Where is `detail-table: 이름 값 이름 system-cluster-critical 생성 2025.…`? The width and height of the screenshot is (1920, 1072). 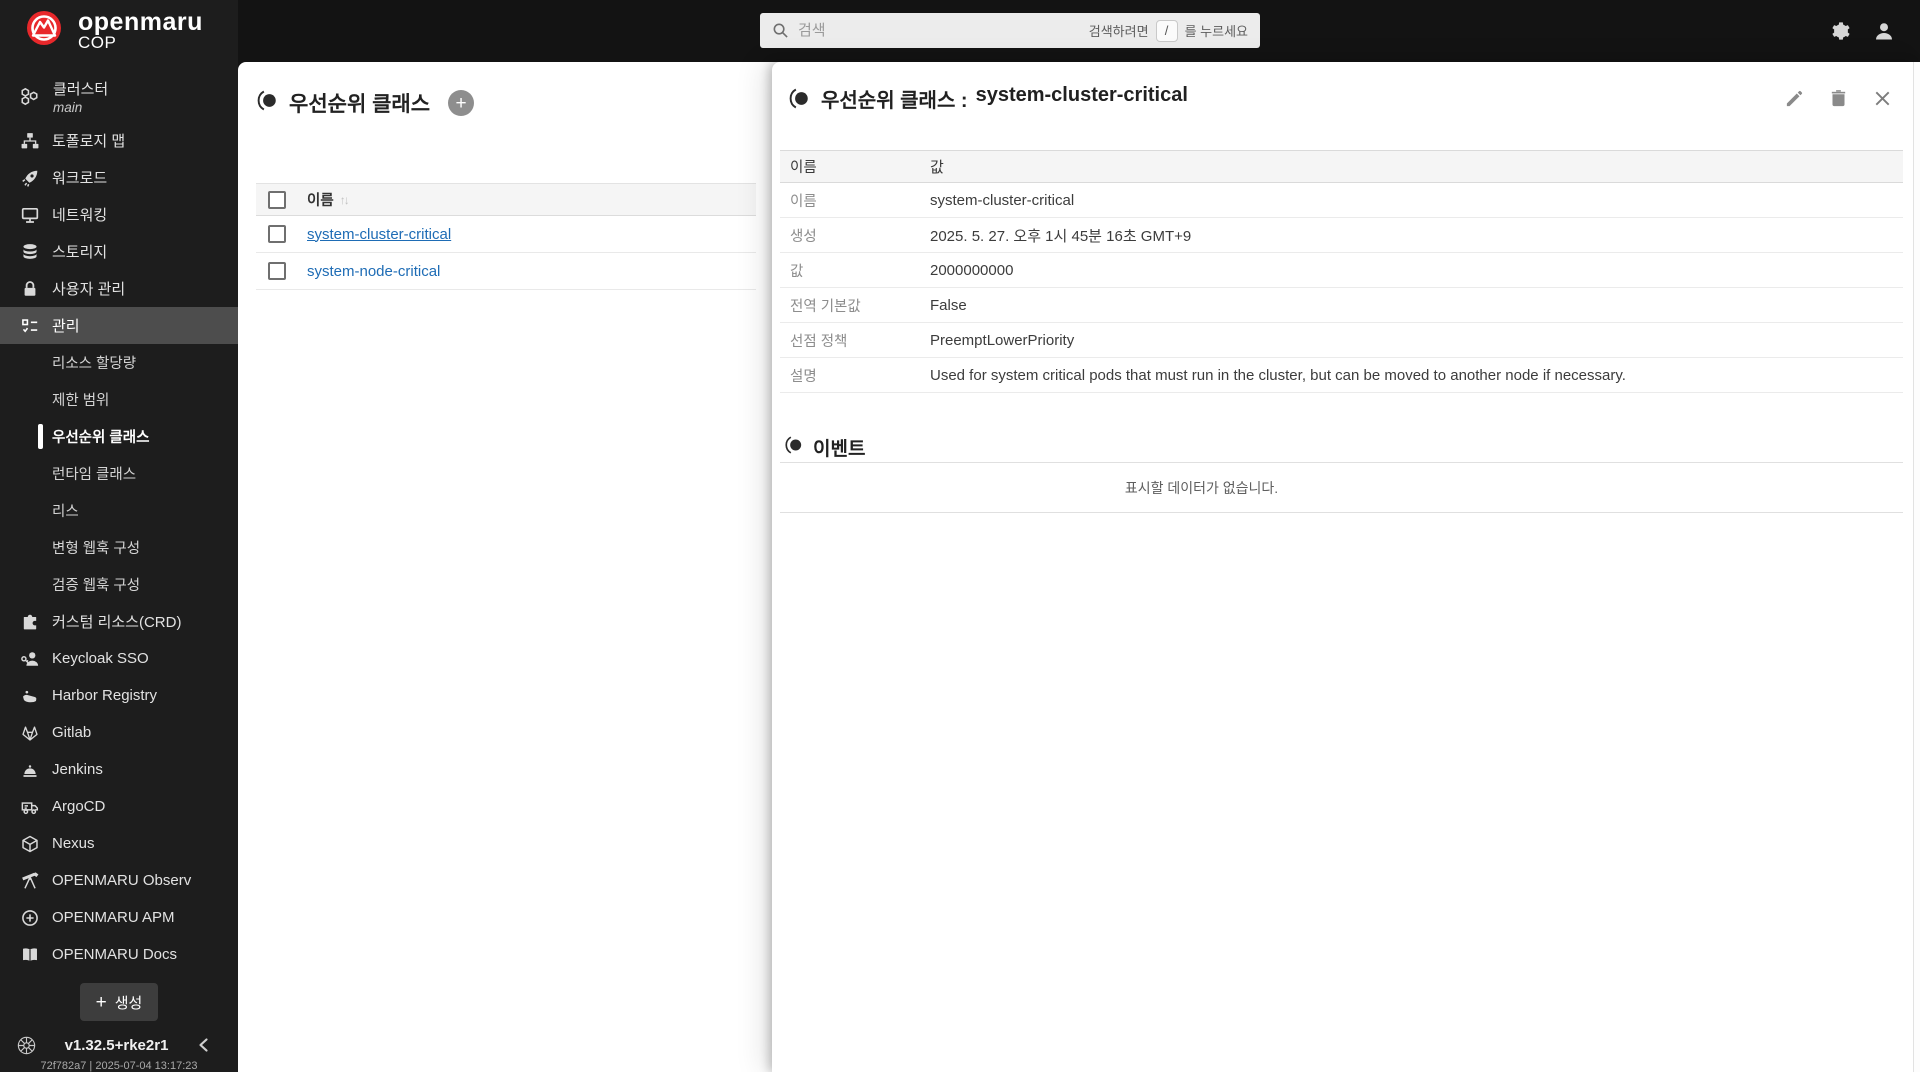 detail-table: 이름 값 이름 system-cluster-critical 생성 2025.… is located at coordinates (1341, 271).